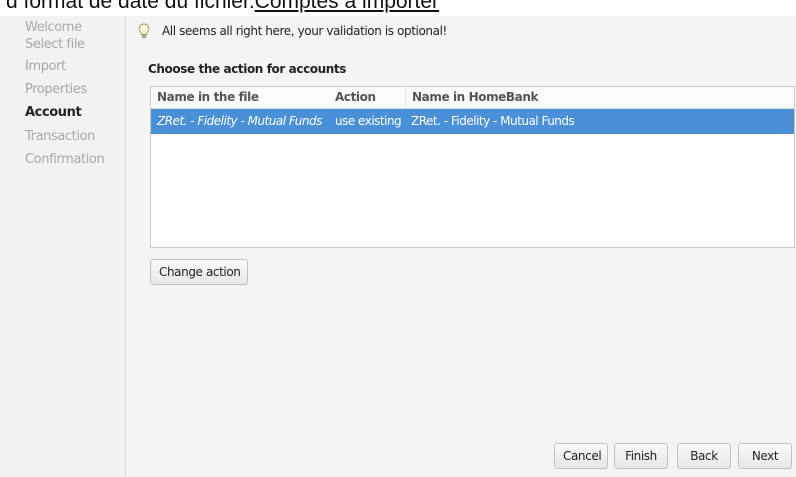 This screenshot has height=477, width=796. Describe the element at coordinates (641, 456) in the screenshot. I see `finish-button: Finish` at that location.